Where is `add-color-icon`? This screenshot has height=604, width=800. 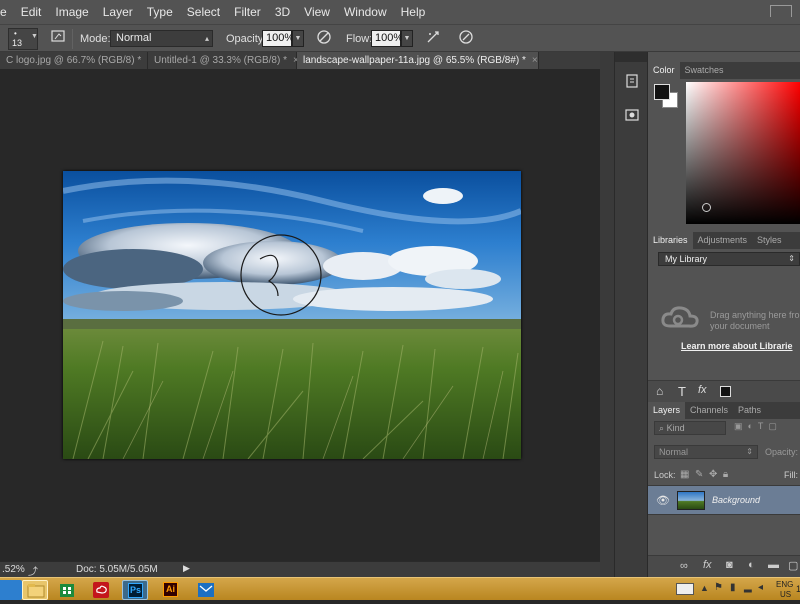
add-color-icon is located at coordinates (725, 391).